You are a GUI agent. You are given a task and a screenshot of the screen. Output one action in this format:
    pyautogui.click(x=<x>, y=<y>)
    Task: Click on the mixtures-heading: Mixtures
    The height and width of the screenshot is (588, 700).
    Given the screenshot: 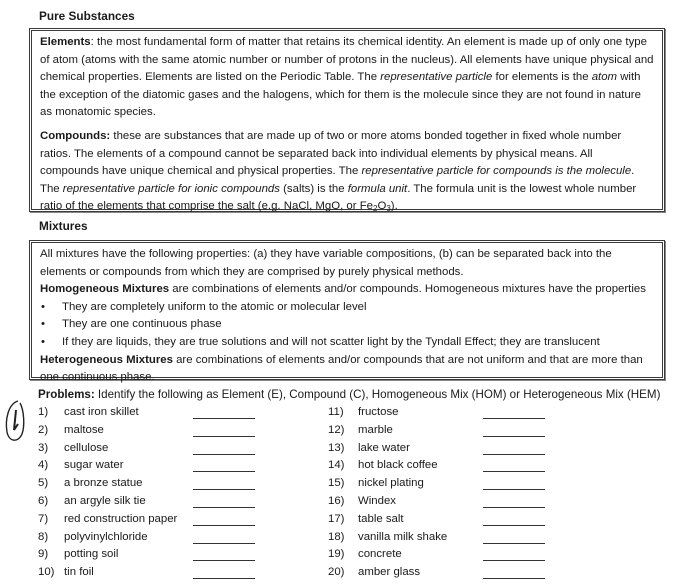 What is the action you would take?
    pyautogui.click(x=63, y=226)
    